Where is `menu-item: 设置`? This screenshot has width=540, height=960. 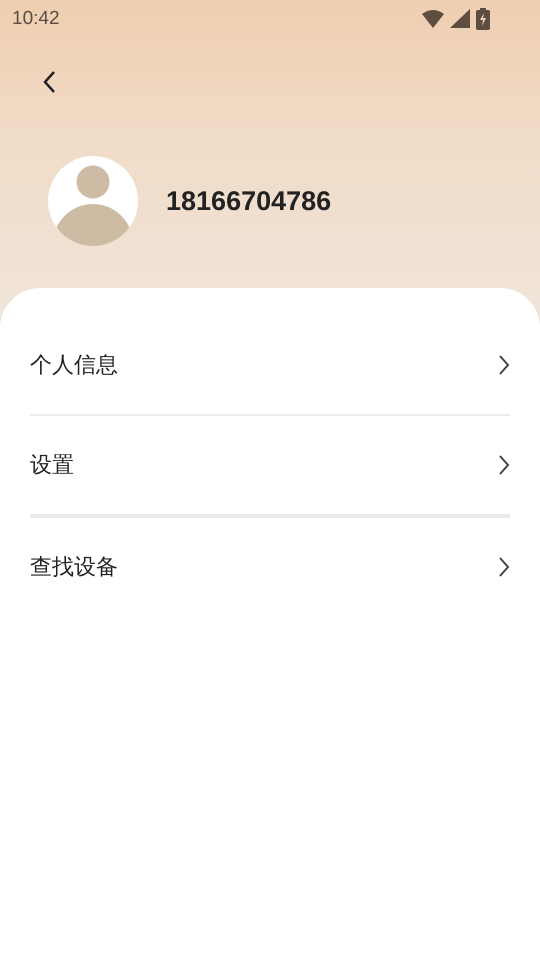
menu-item: 设置 is located at coordinates (270, 465).